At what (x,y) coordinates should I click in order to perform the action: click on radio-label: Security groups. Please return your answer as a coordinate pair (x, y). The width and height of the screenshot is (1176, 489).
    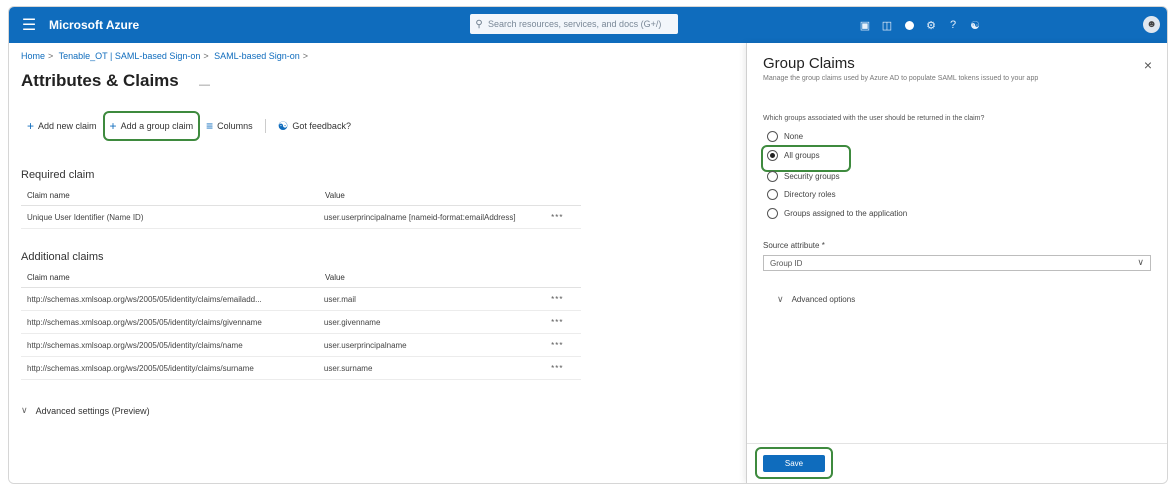
    Looking at the image, I should click on (812, 176).